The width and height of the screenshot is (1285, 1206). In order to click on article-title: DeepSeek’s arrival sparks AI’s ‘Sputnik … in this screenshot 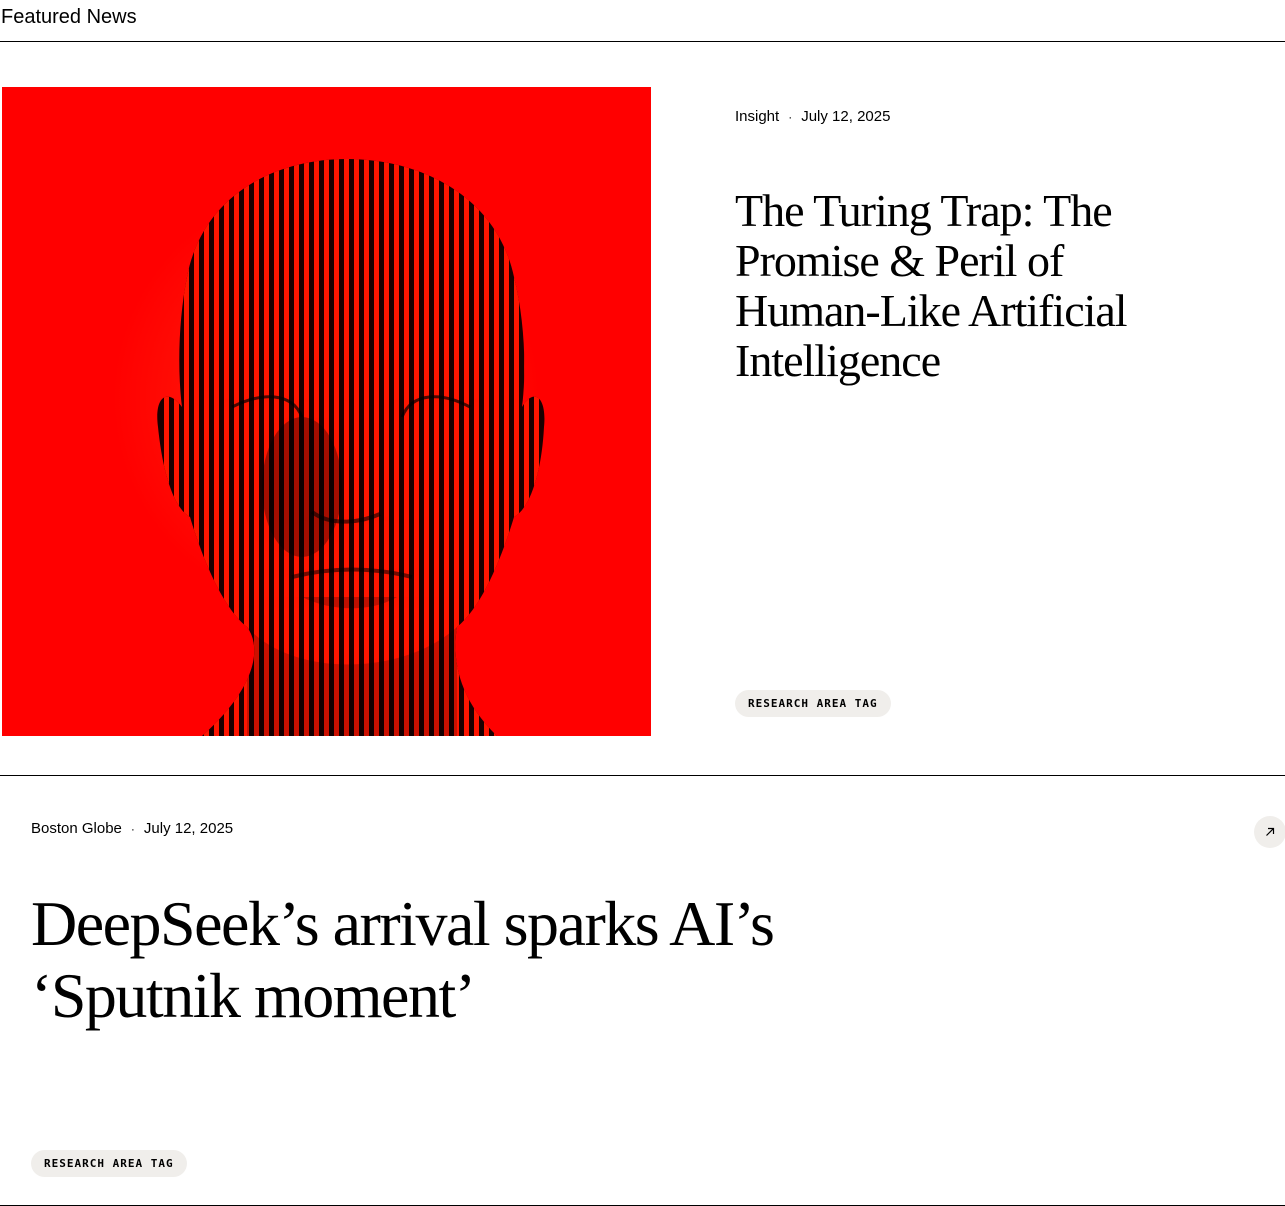, I will do `click(461, 960)`.